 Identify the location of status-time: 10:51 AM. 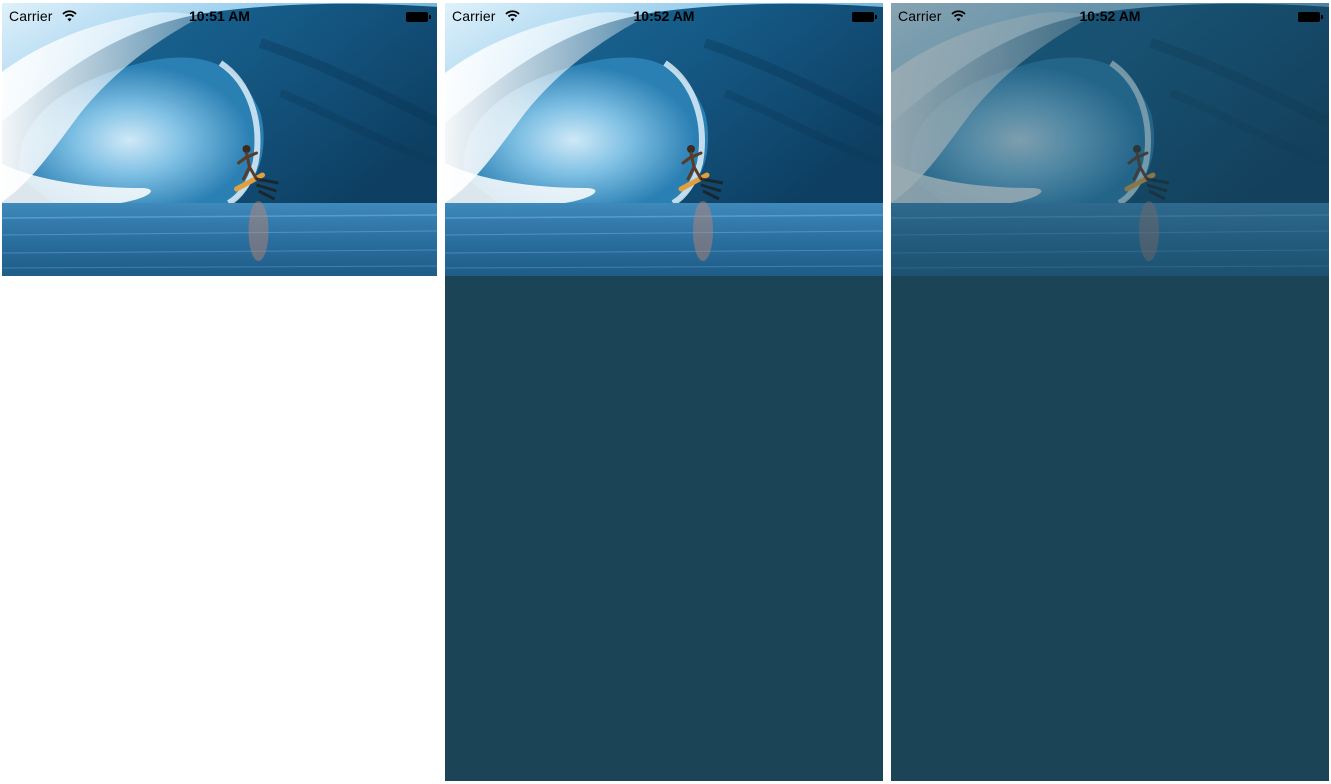
(219, 16).